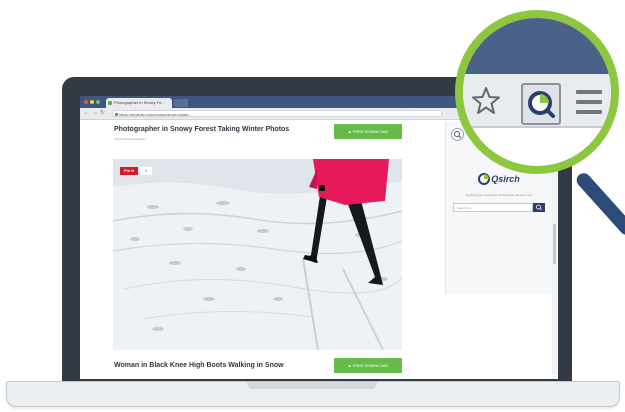 The width and height of the screenshot is (625, 412). What do you see at coordinates (368, 365) in the screenshot?
I see `free-download-button-2: ▲ FREE DOWNLOAD` at bounding box center [368, 365].